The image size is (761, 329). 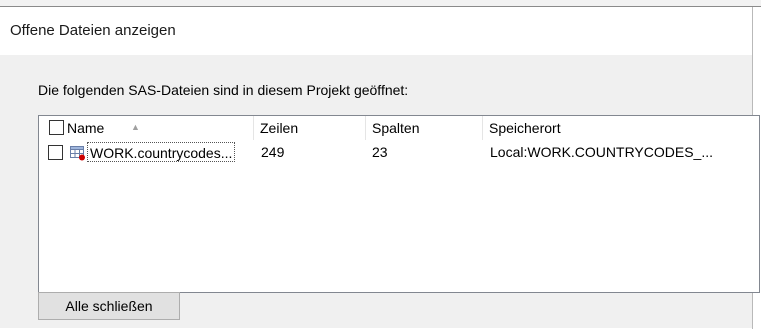 What do you see at coordinates (380, 152) in the screenshot?
I see `row-columns-cell: 23` at bounding box center [380, 152].